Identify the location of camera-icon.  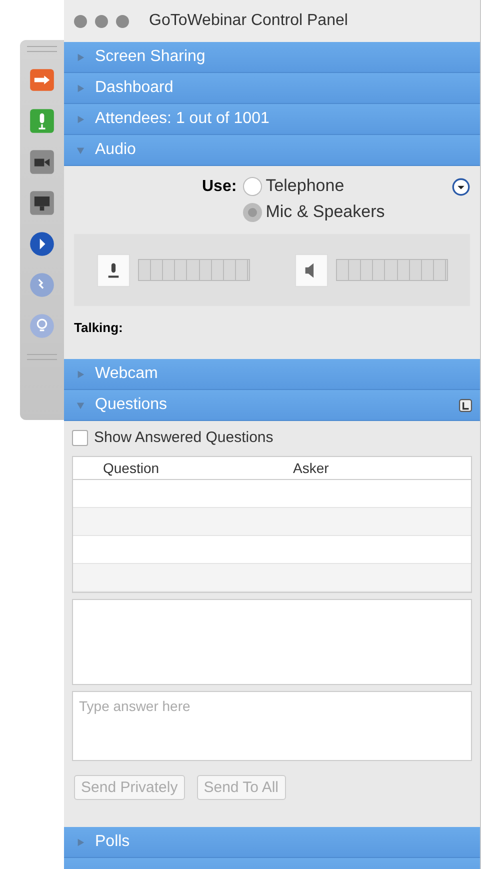
(42, 162).